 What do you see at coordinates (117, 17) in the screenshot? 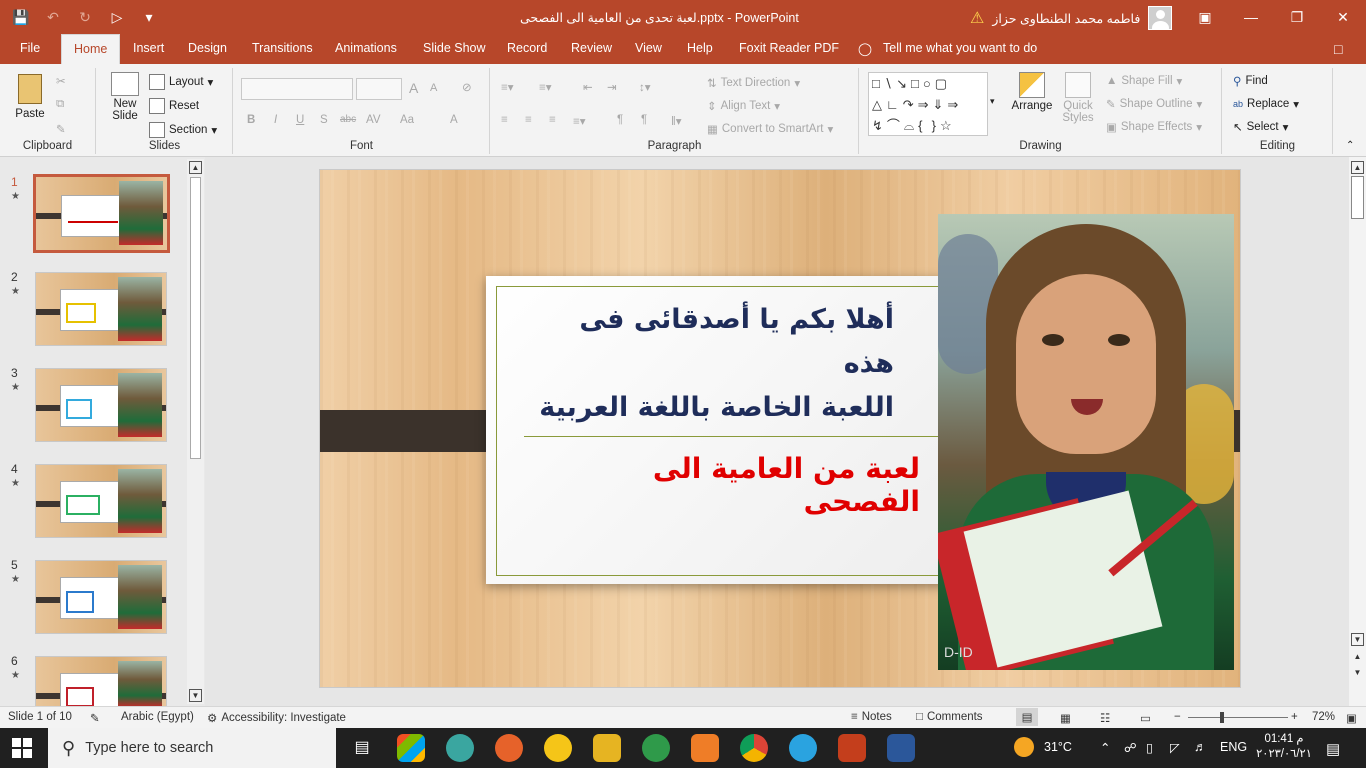
I see `start-from-beginning-icon: ▷` at bounding box center [117, 17].